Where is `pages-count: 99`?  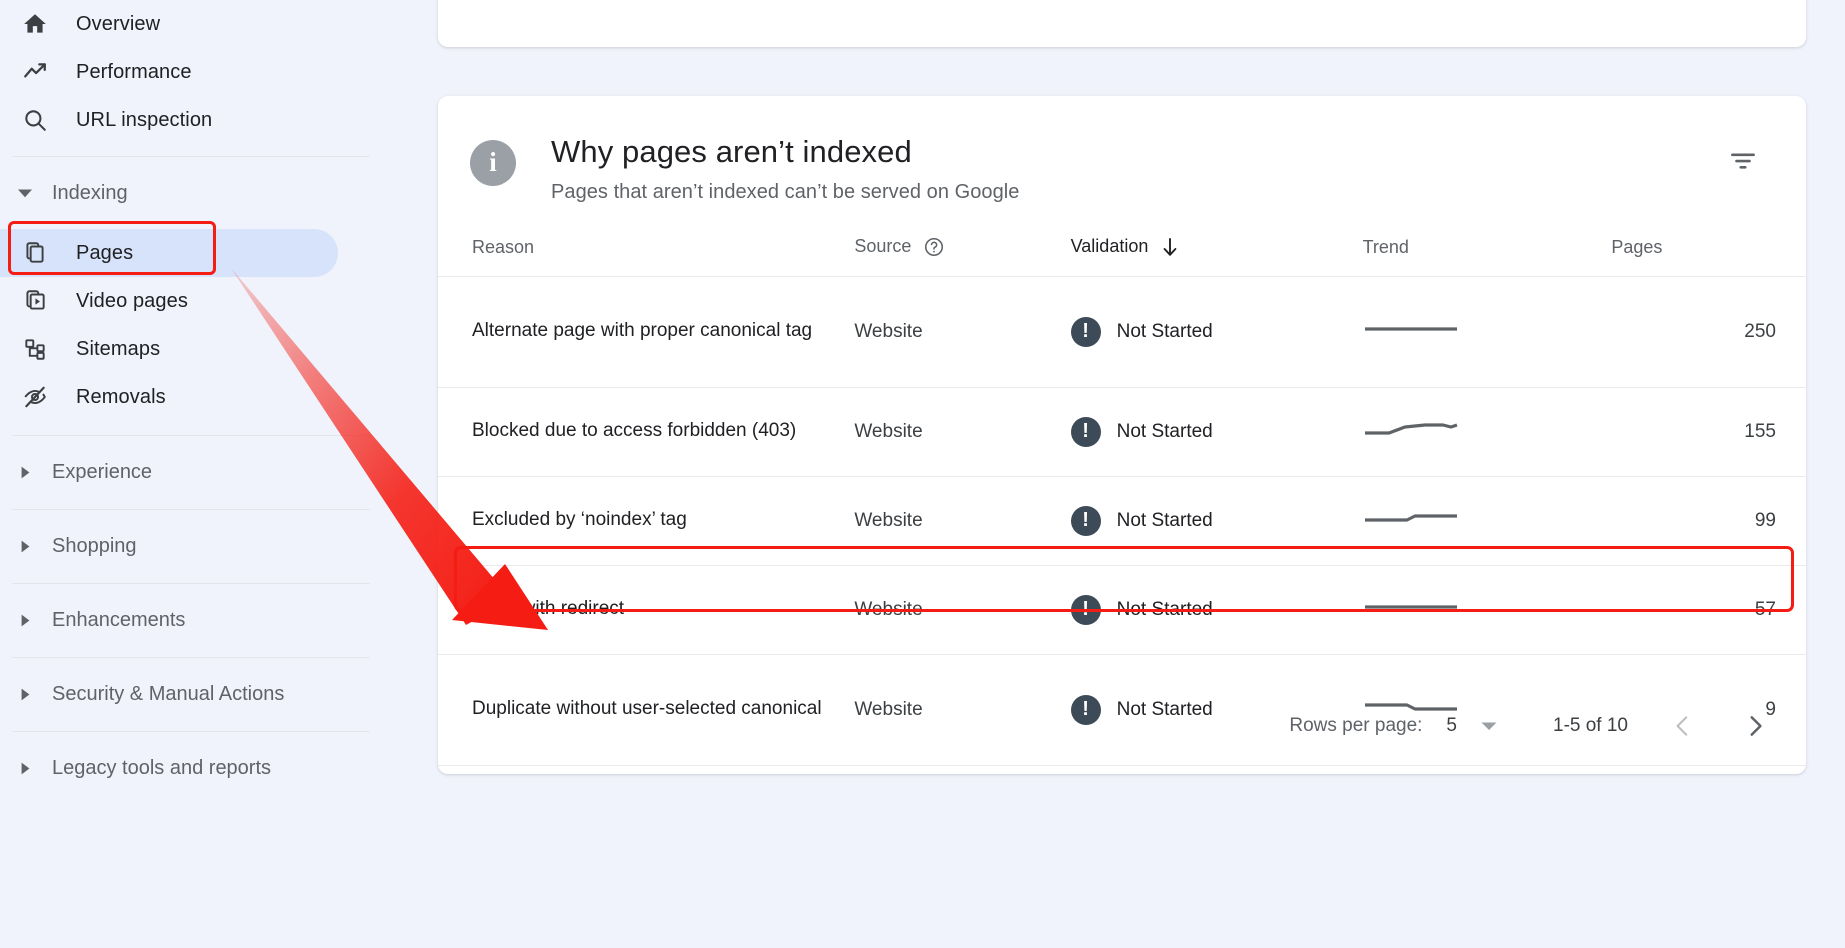
pages-count: 99 is located at coordinates (1765, 520).